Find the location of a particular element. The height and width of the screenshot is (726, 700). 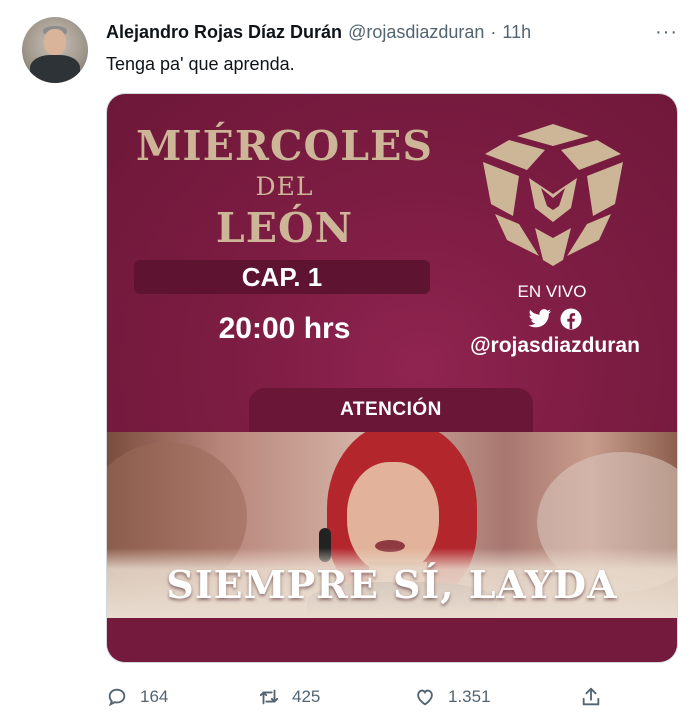

social-icons is located at coordinates (555, 319).